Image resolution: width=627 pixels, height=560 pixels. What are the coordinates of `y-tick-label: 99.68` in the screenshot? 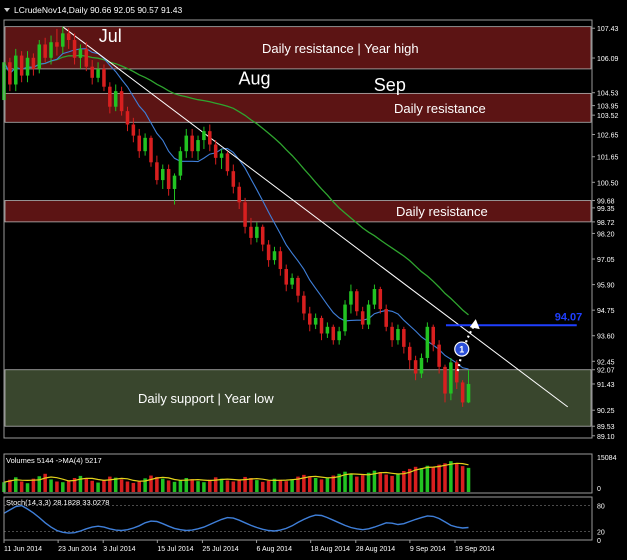 It's located at (606, 202).